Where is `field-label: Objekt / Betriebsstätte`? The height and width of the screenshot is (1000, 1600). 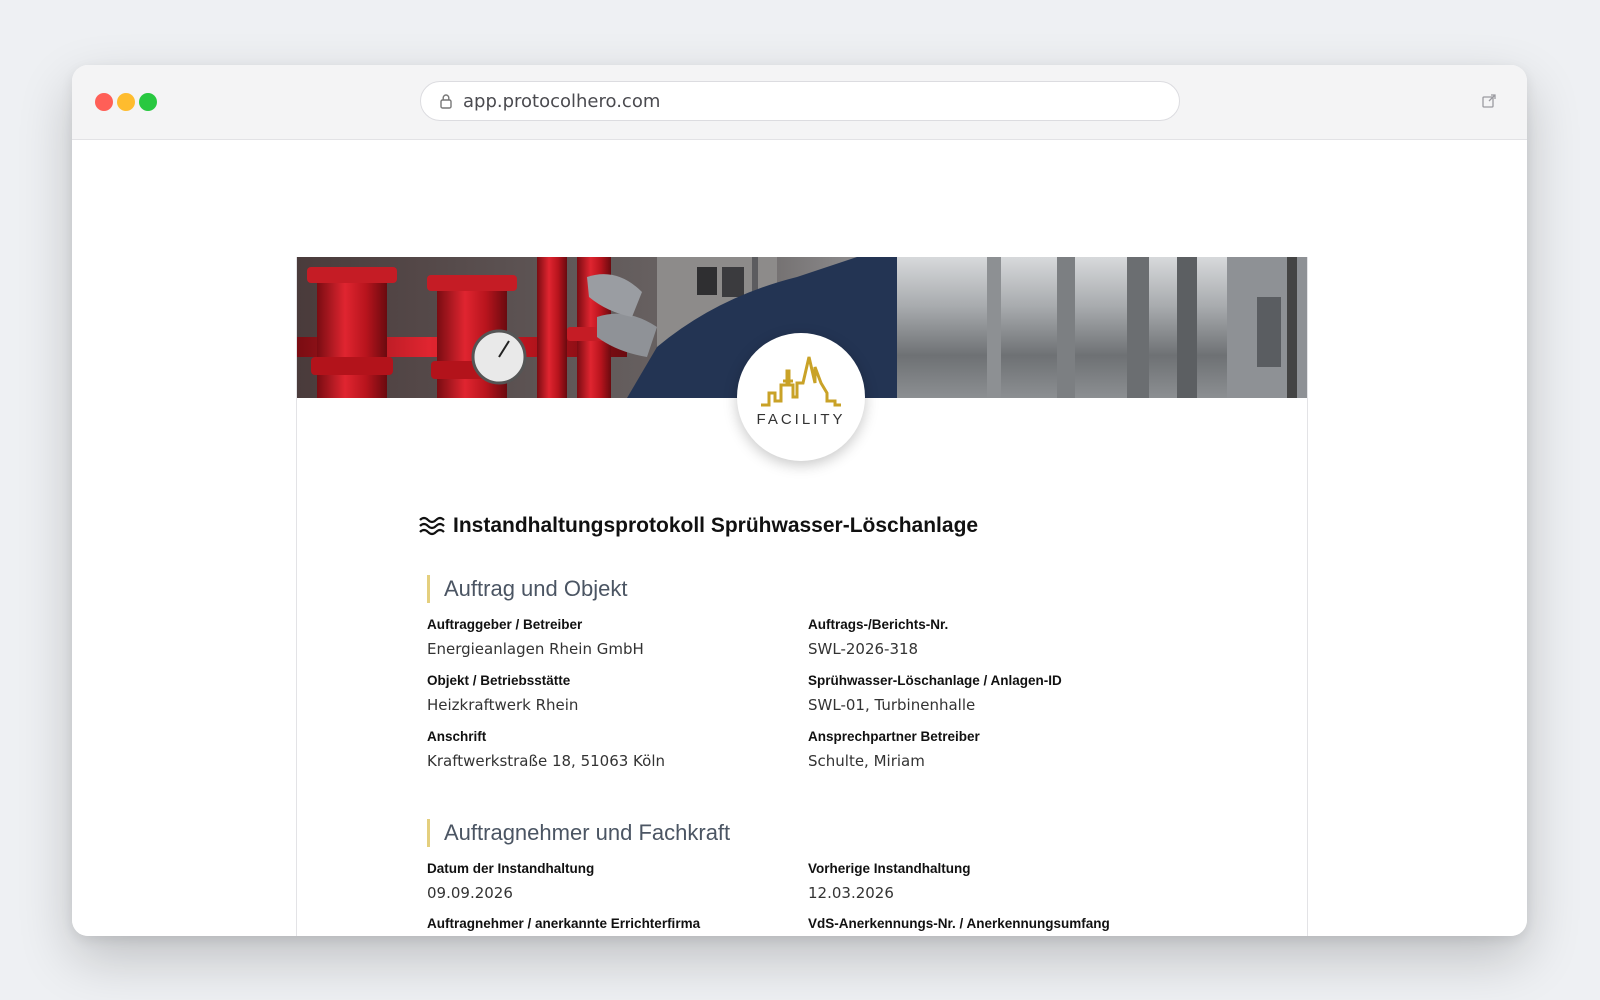
field-label: Objekt / Betriebsstätte is located at coordinates (499, 680).